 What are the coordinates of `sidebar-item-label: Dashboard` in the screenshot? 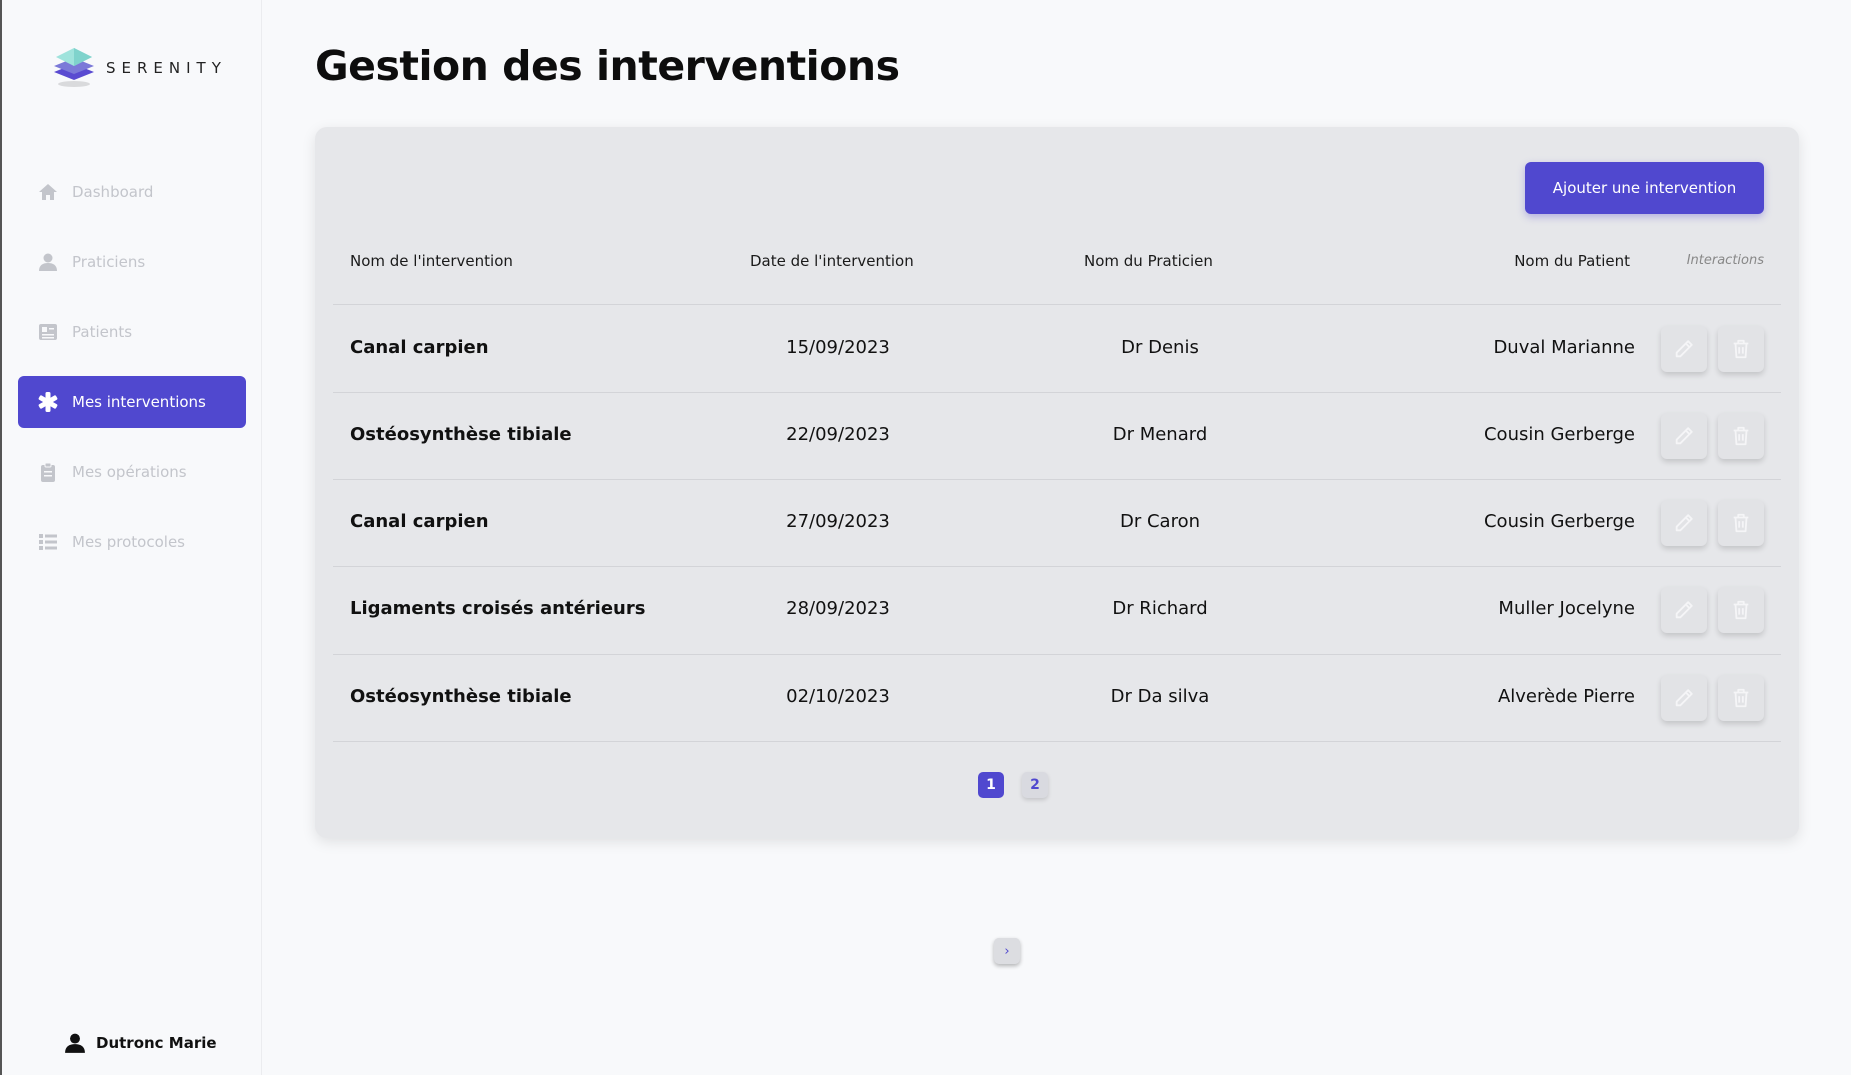 It's located at (113, 192).